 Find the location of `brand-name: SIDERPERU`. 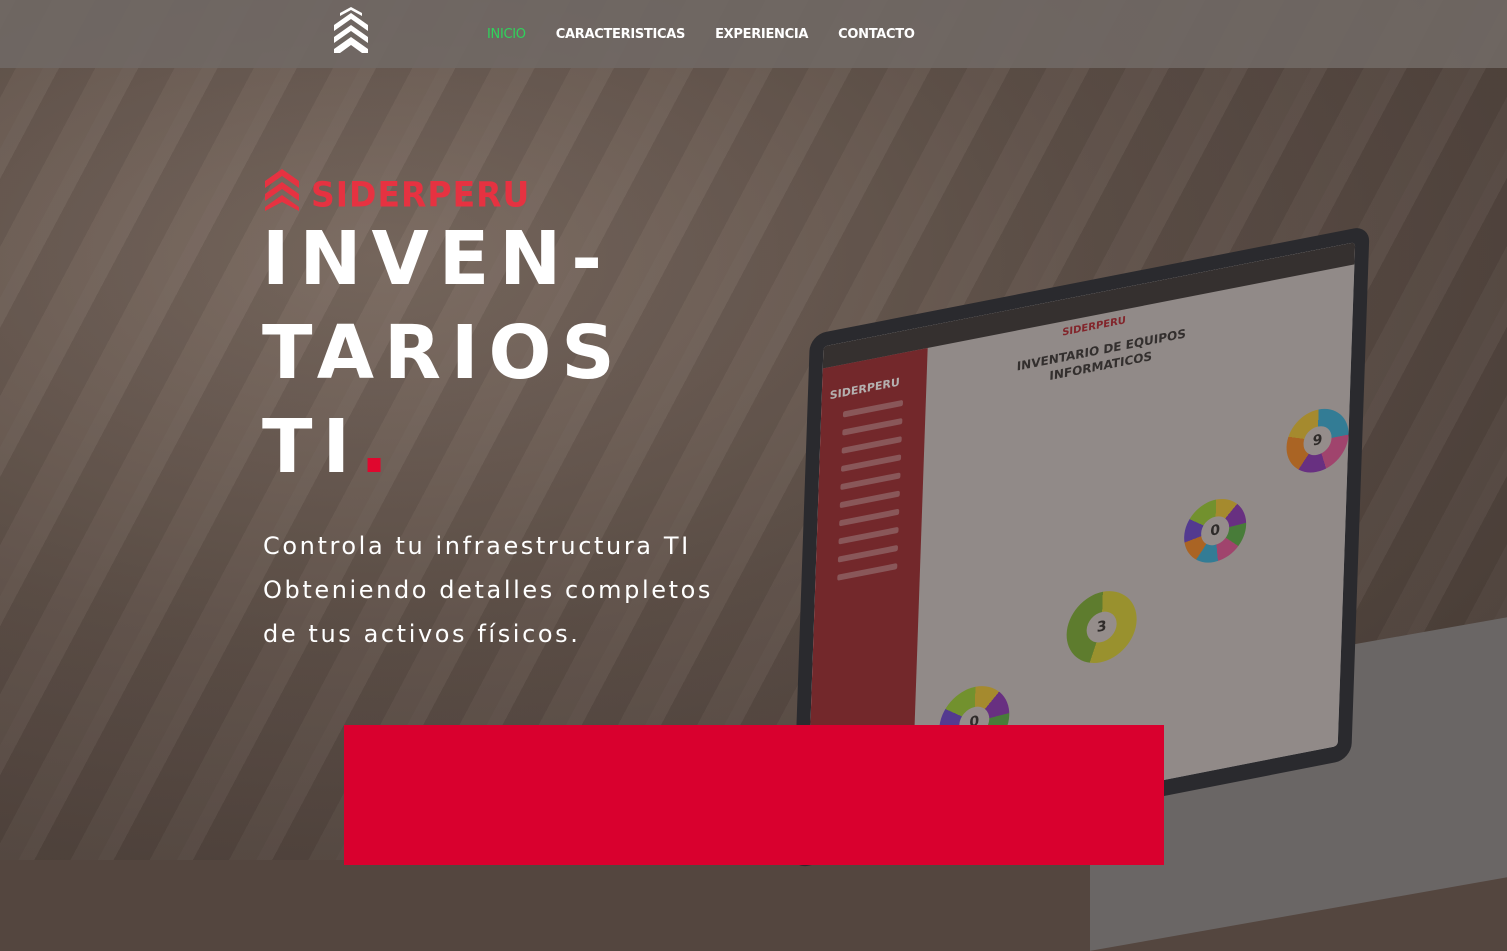

brand-name: SIDERPERU is located at coordinates (421, 194).